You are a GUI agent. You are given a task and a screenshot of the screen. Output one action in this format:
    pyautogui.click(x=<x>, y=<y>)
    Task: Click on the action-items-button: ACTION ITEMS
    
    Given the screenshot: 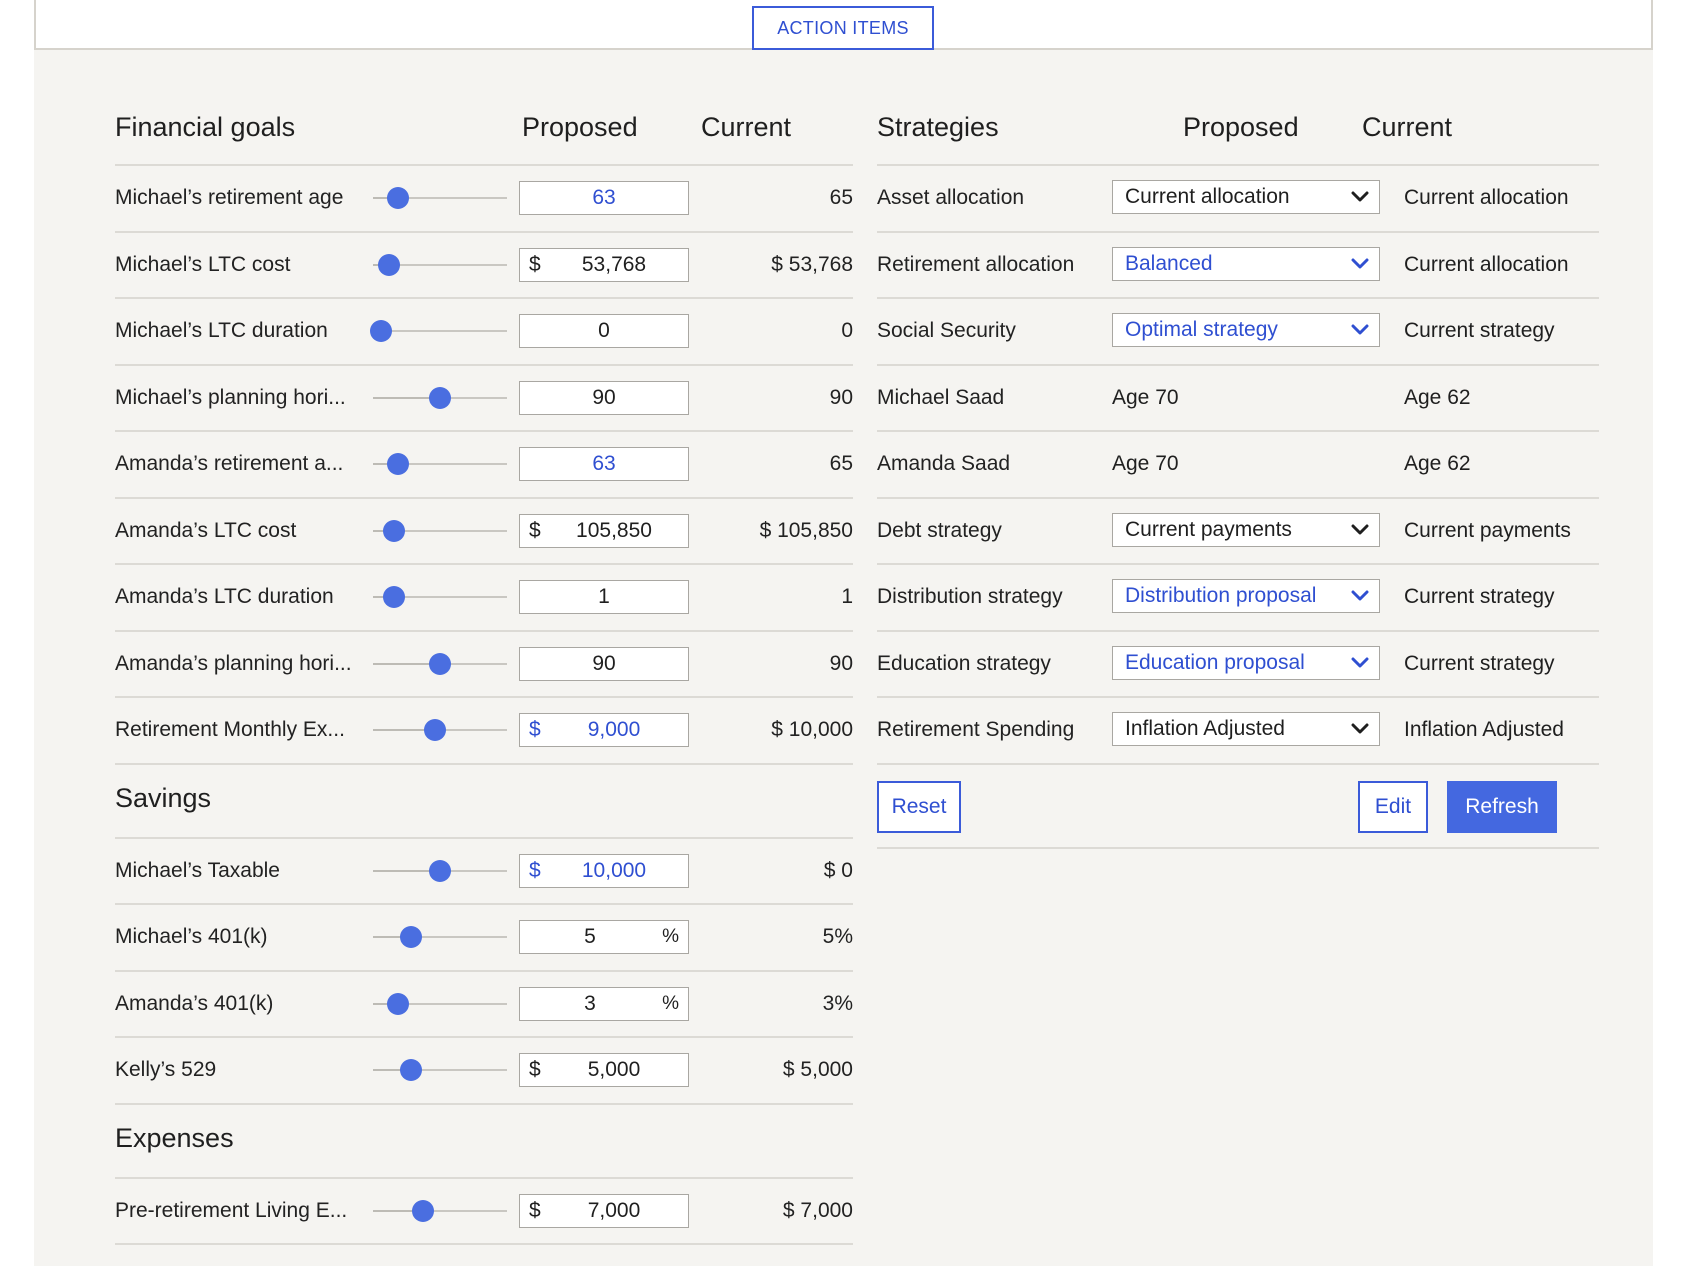 What is the action you would take?
    pyautogui.click(x=843, y=28)
    